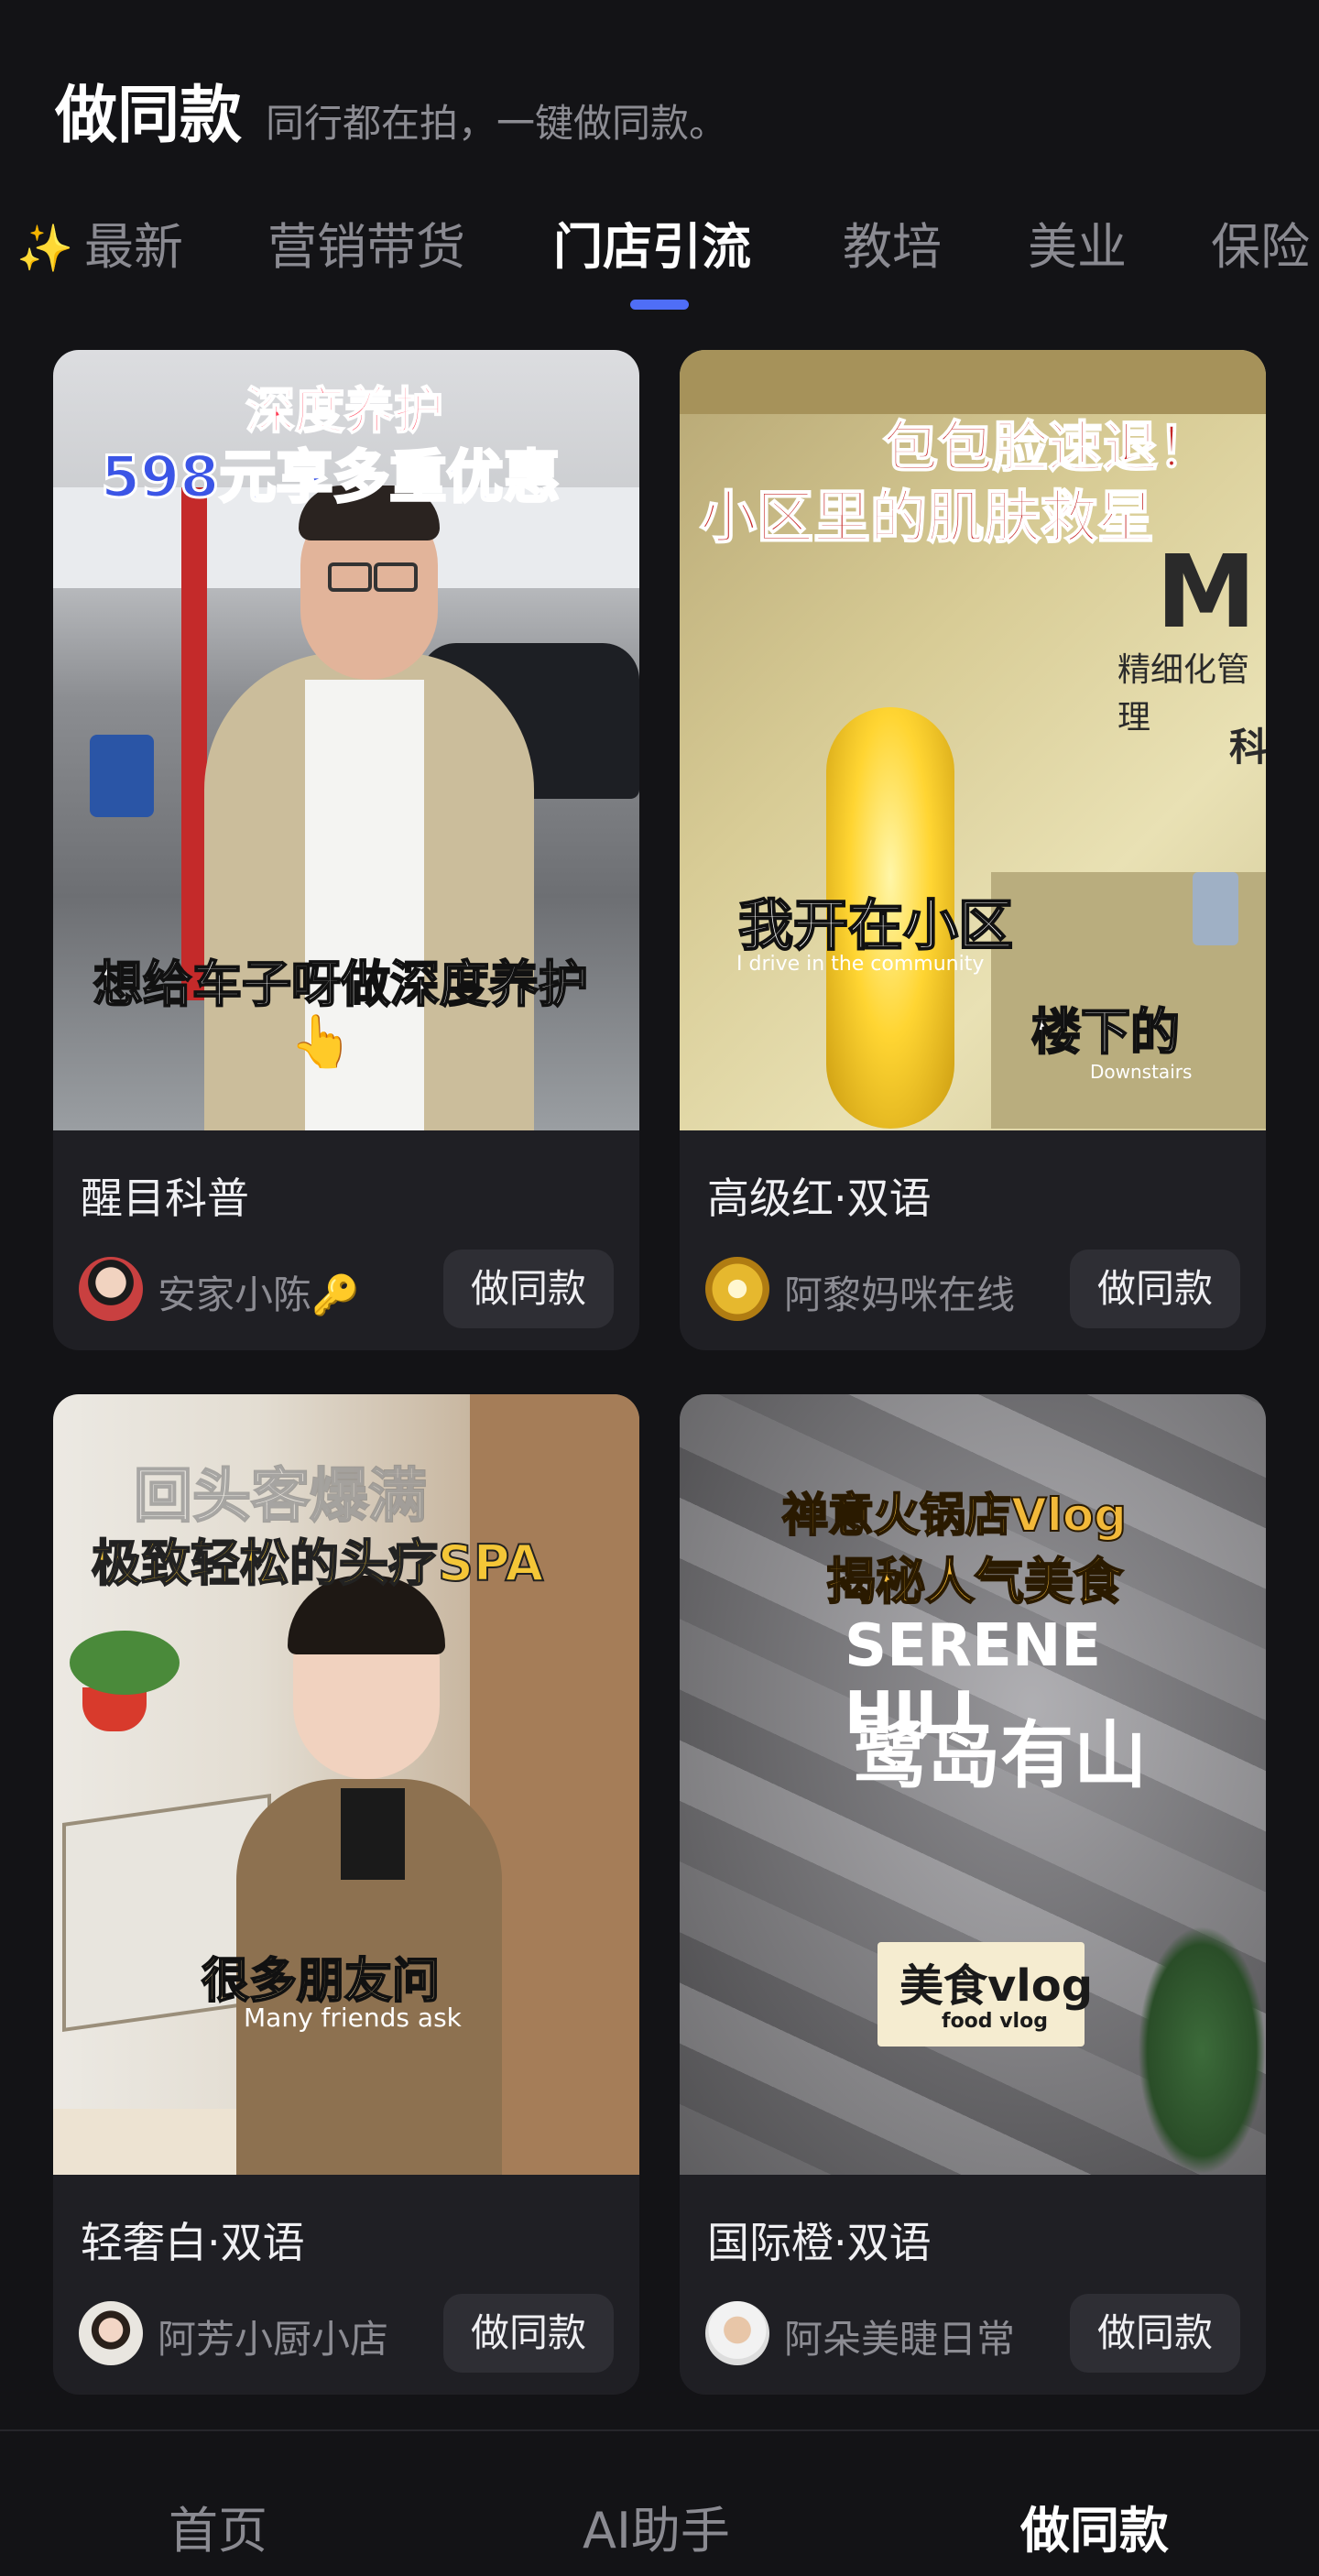  What do you see at coordinates (1141, 1072) in the screenshot?
I see `thumbnail-subtitle-2-en: Downstairs` at bounding box center [1141, 1072].